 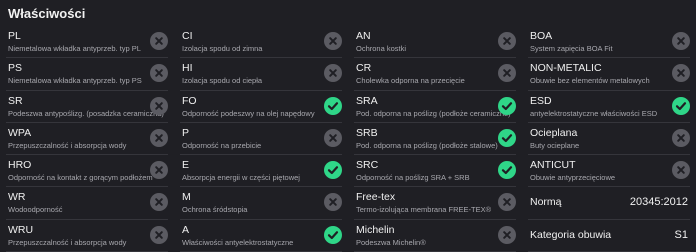 I want to click on property-description: Niemetalowa wkładka antyprzeb. typ PS, so click(x=75, y=81).